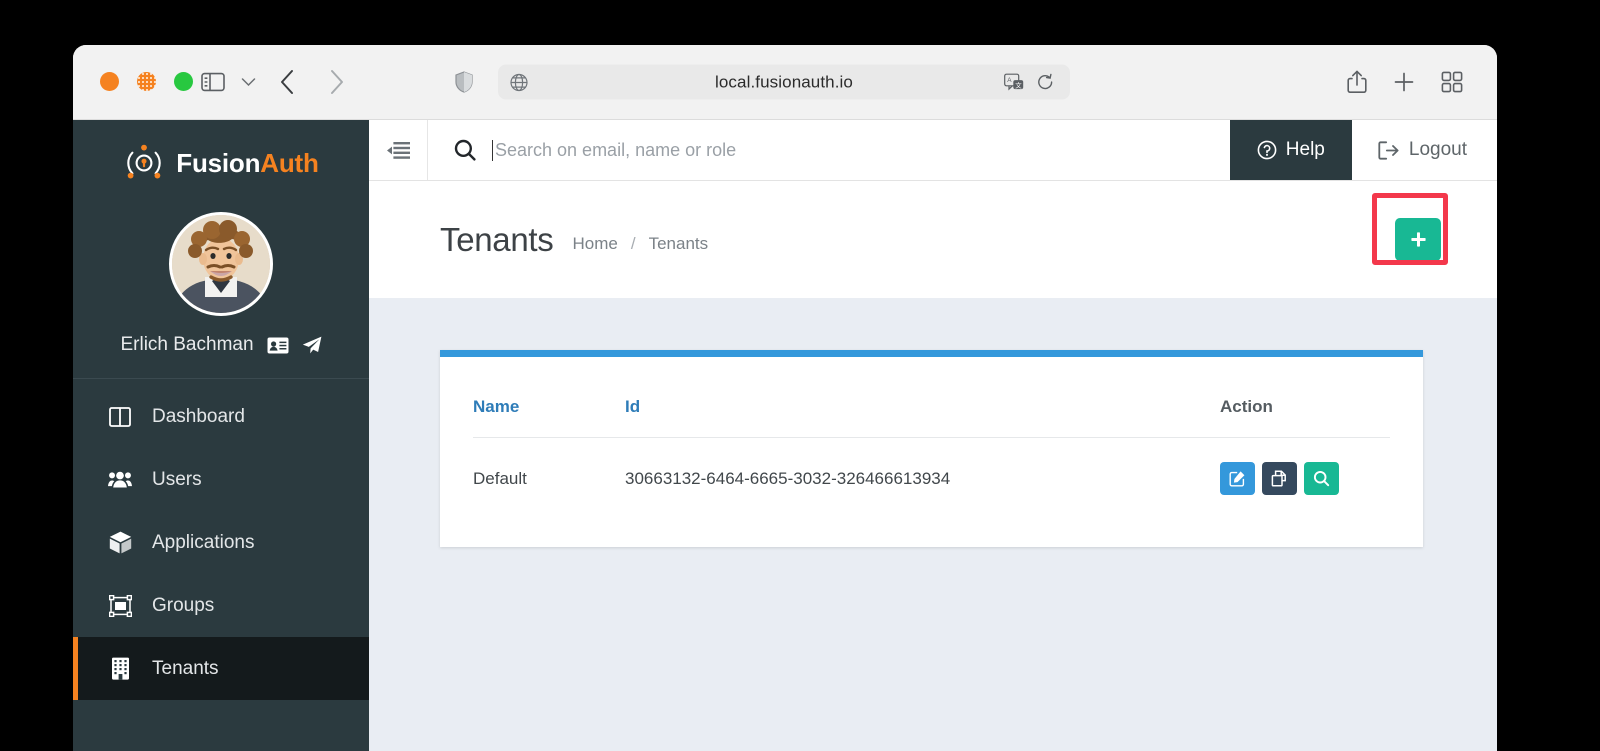 The width and height of the screenshot is (1600, 751). I want to click on cell-actions, so click(1305, 479).